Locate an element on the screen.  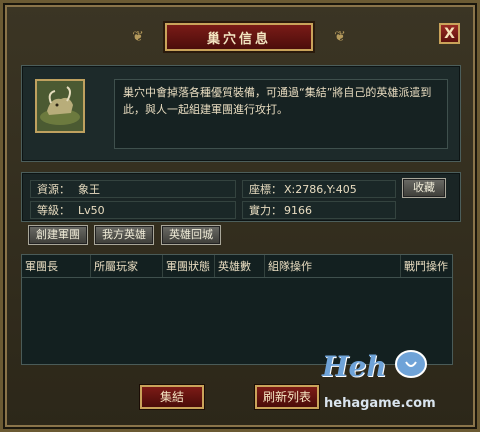
refresh-list-button: 刷新列表 is located at coordinates (287, 397).